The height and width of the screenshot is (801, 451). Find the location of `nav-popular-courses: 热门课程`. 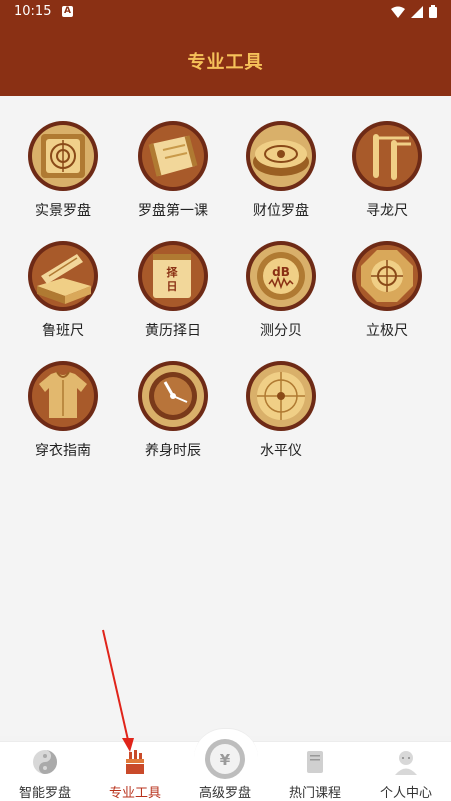

nav-popular-courses: 热门课程 is located at coordinates (315, 774).